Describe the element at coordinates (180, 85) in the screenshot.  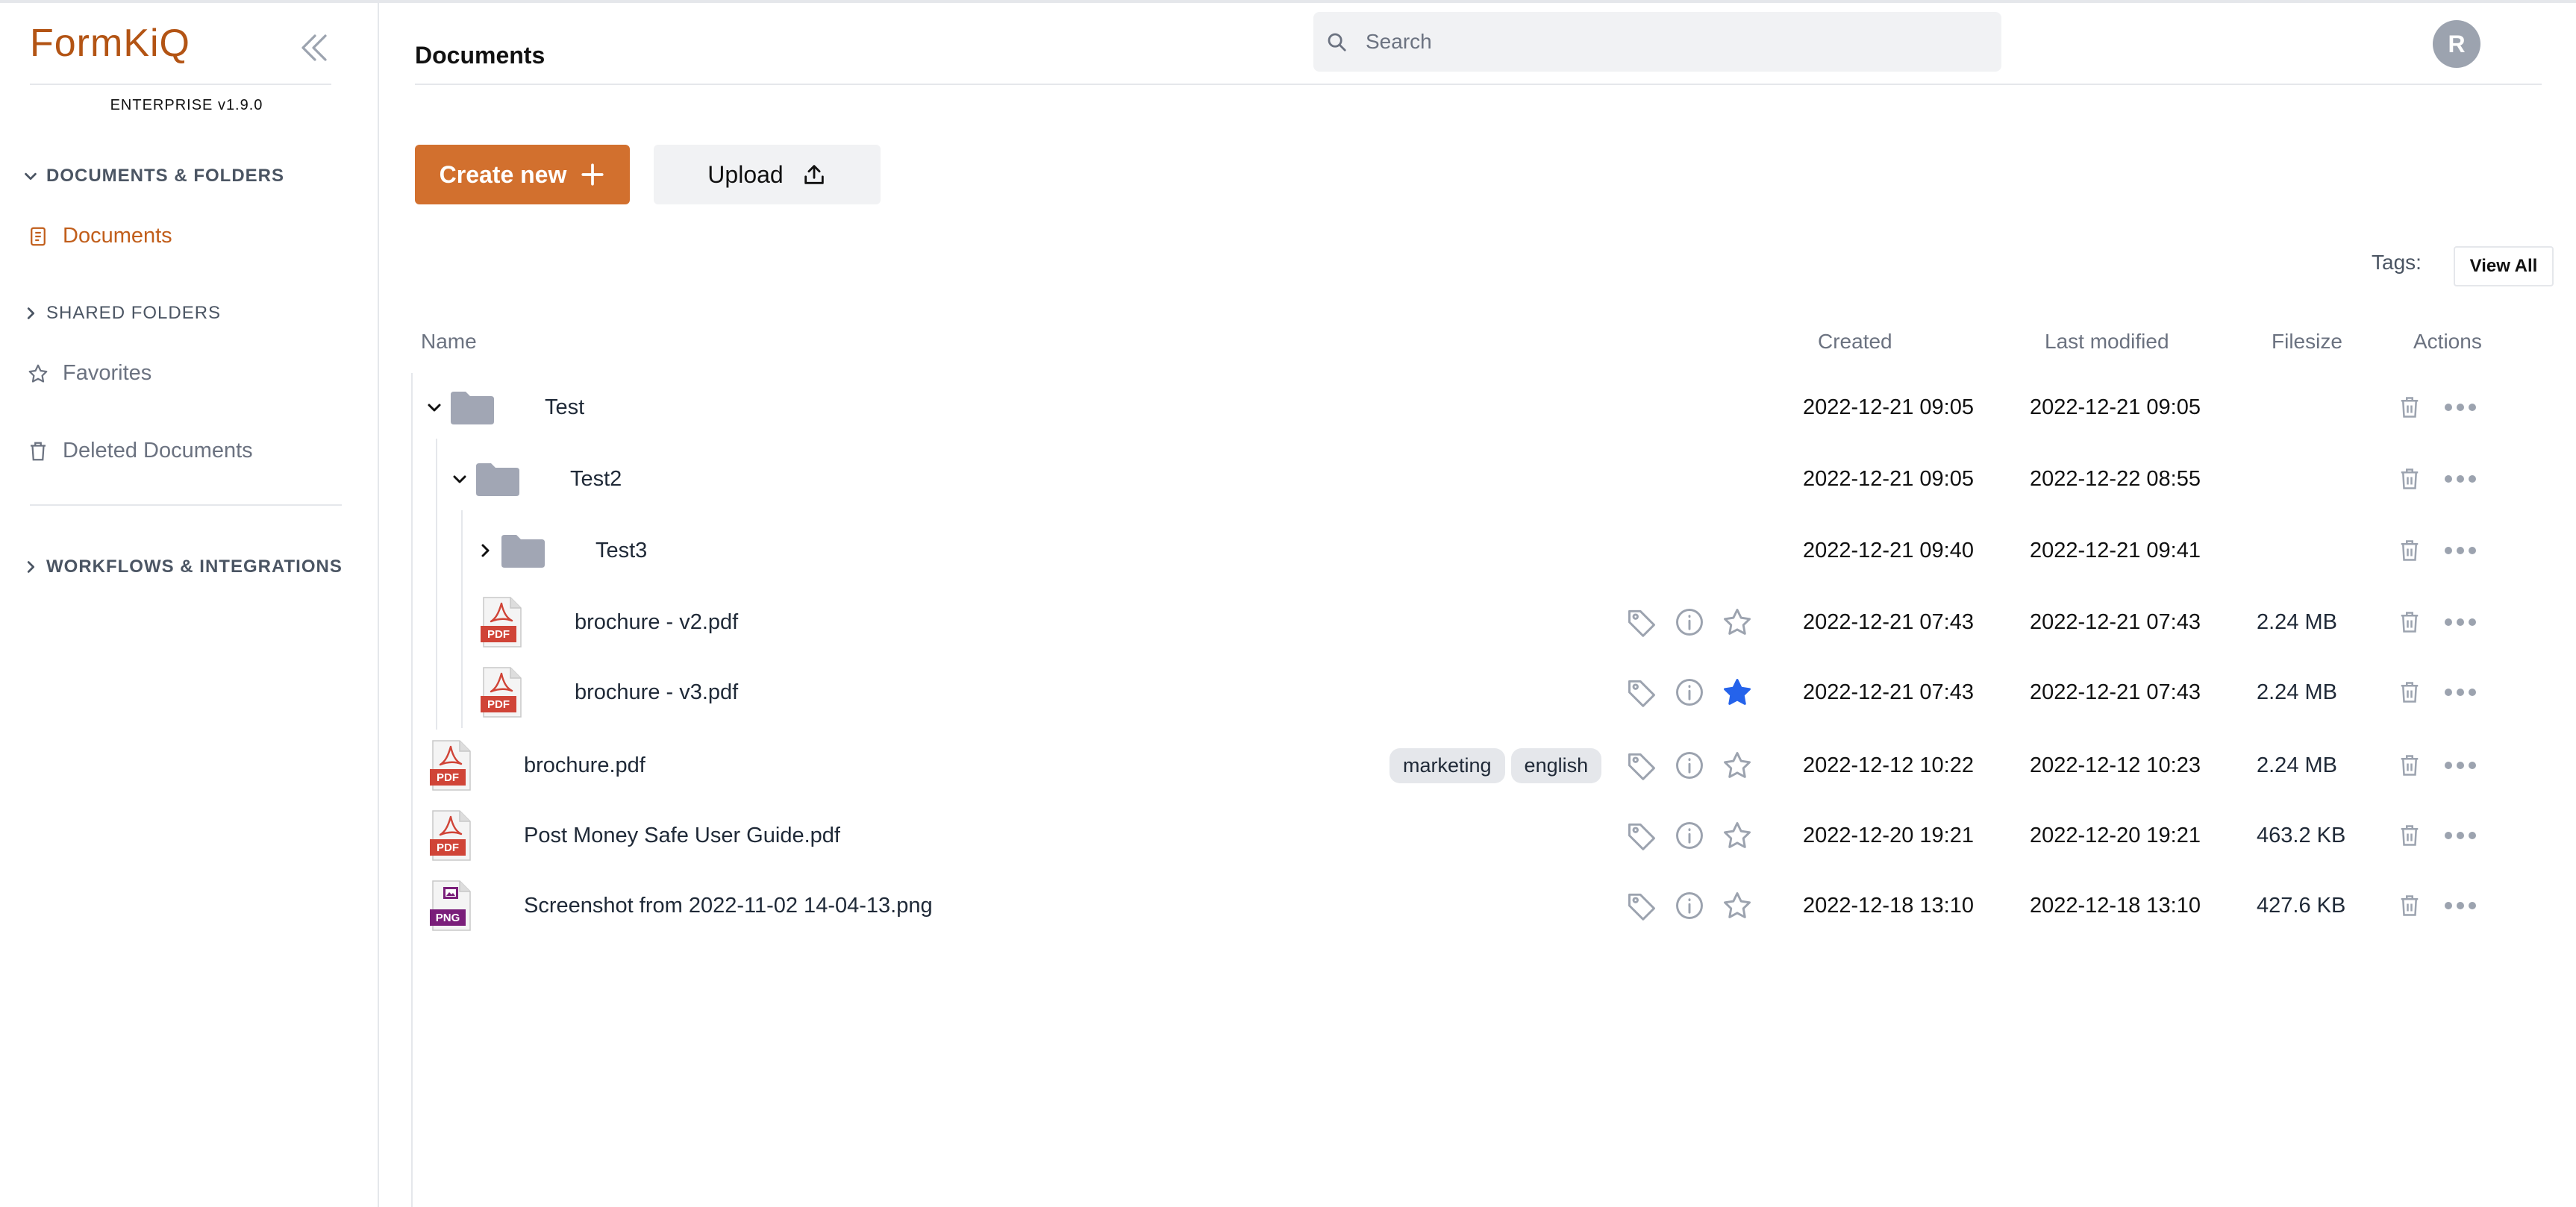
I see `logo-divider` at that location.